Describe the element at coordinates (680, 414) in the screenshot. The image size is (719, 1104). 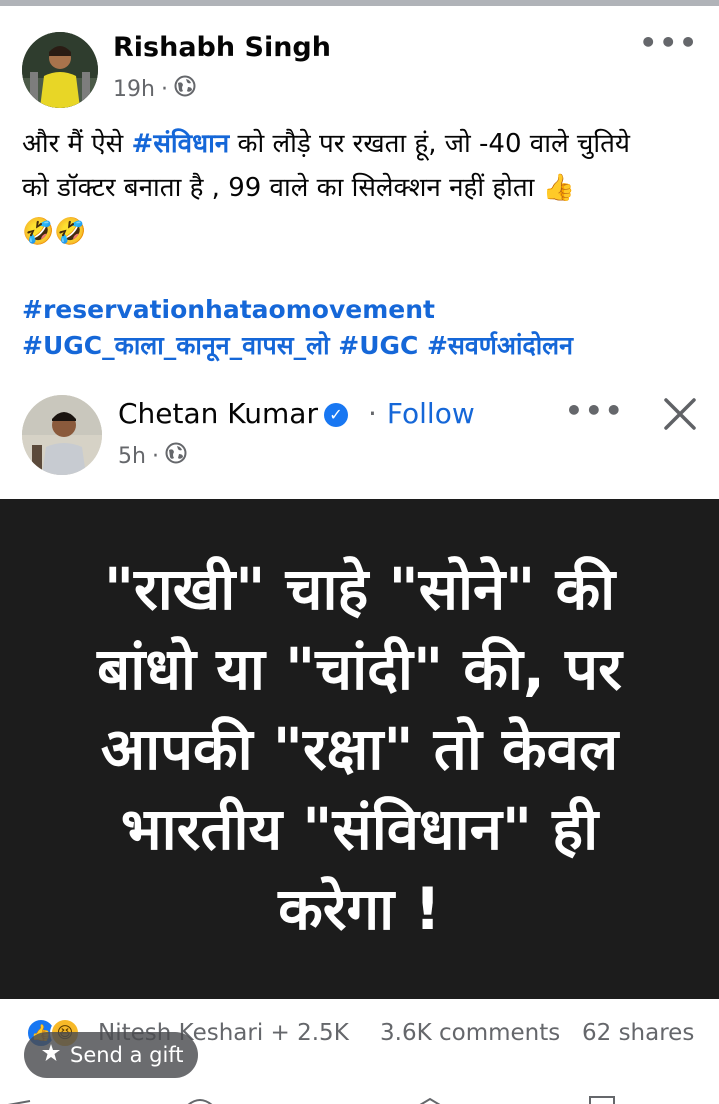
I see `close-icon` at that location.